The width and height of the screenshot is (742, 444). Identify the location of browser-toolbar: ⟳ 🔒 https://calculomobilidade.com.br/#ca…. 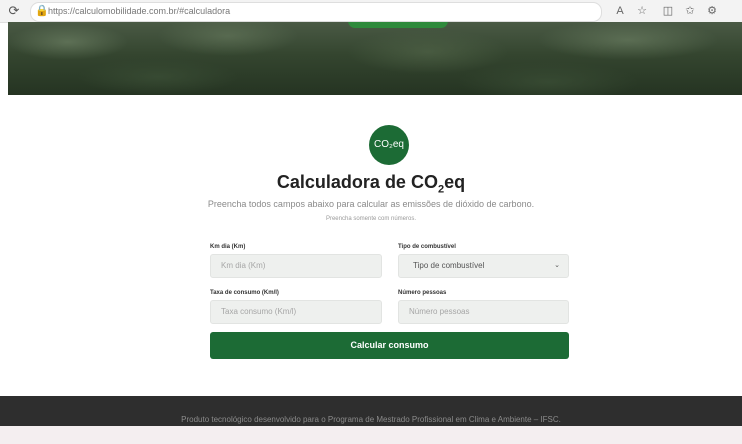
(371, 11).